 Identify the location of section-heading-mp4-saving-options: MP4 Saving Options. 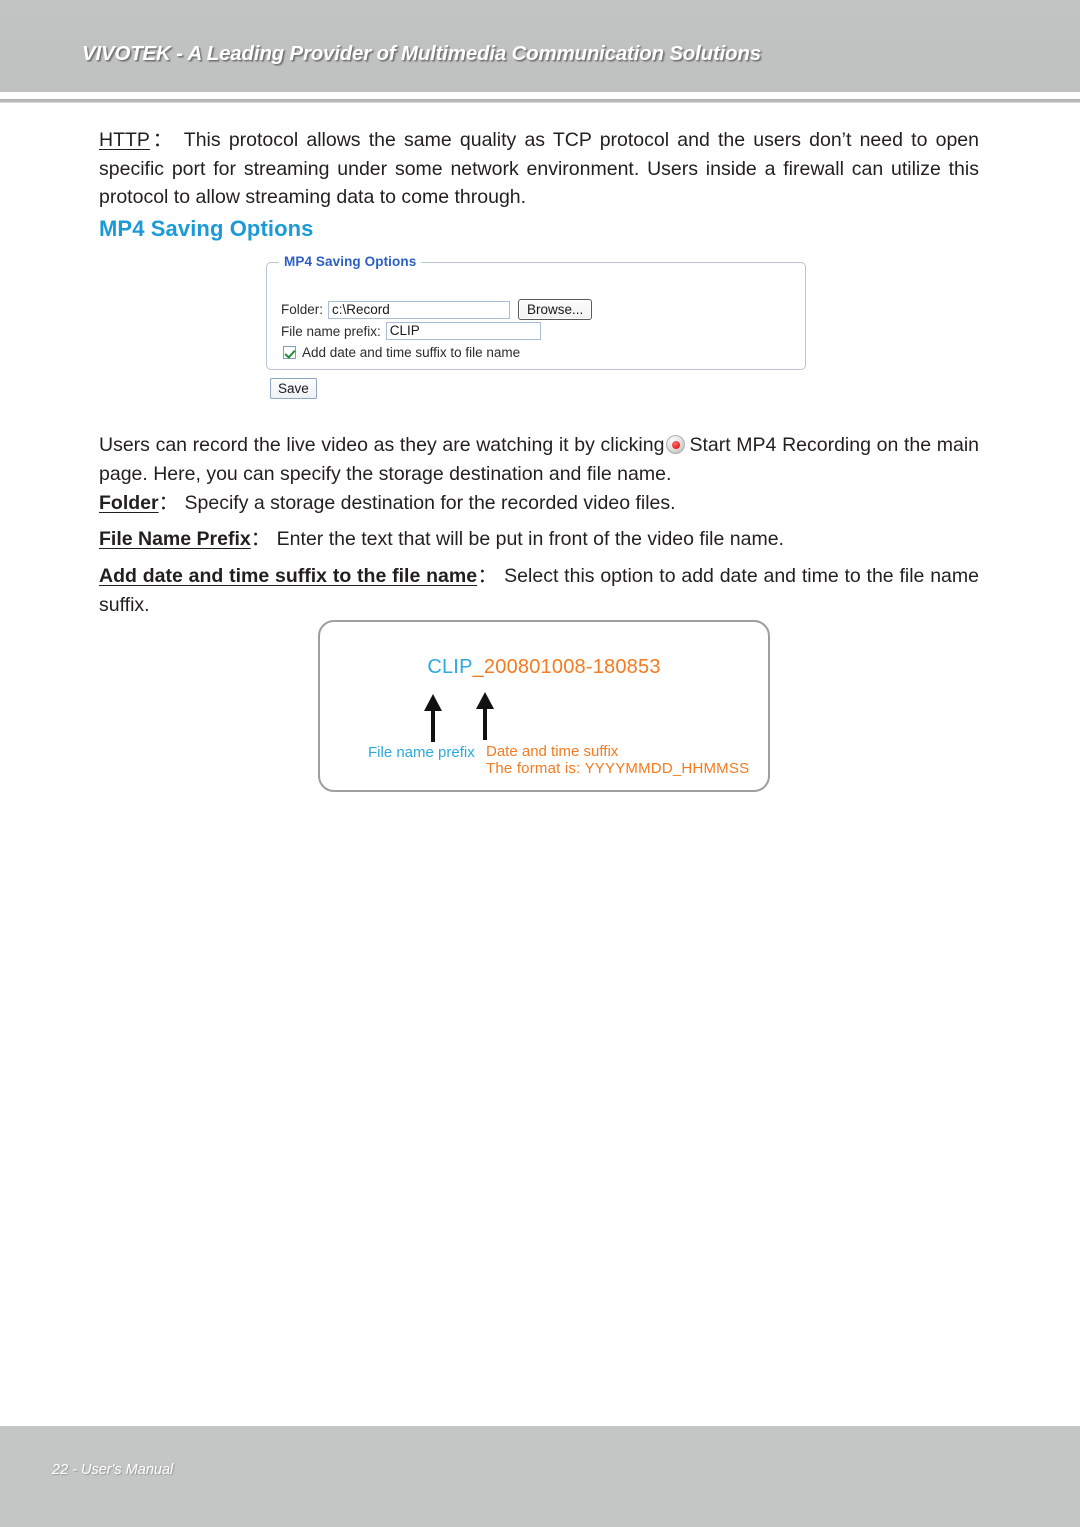
(206, 228).